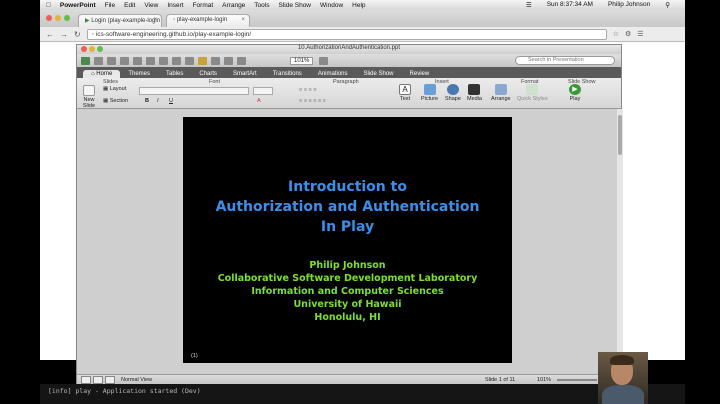 Image resolution: width=720 pixels, height=404 pixels. Describe the element at coordinates (111, 60) in the screenshot. I see `open-icon` at that location.